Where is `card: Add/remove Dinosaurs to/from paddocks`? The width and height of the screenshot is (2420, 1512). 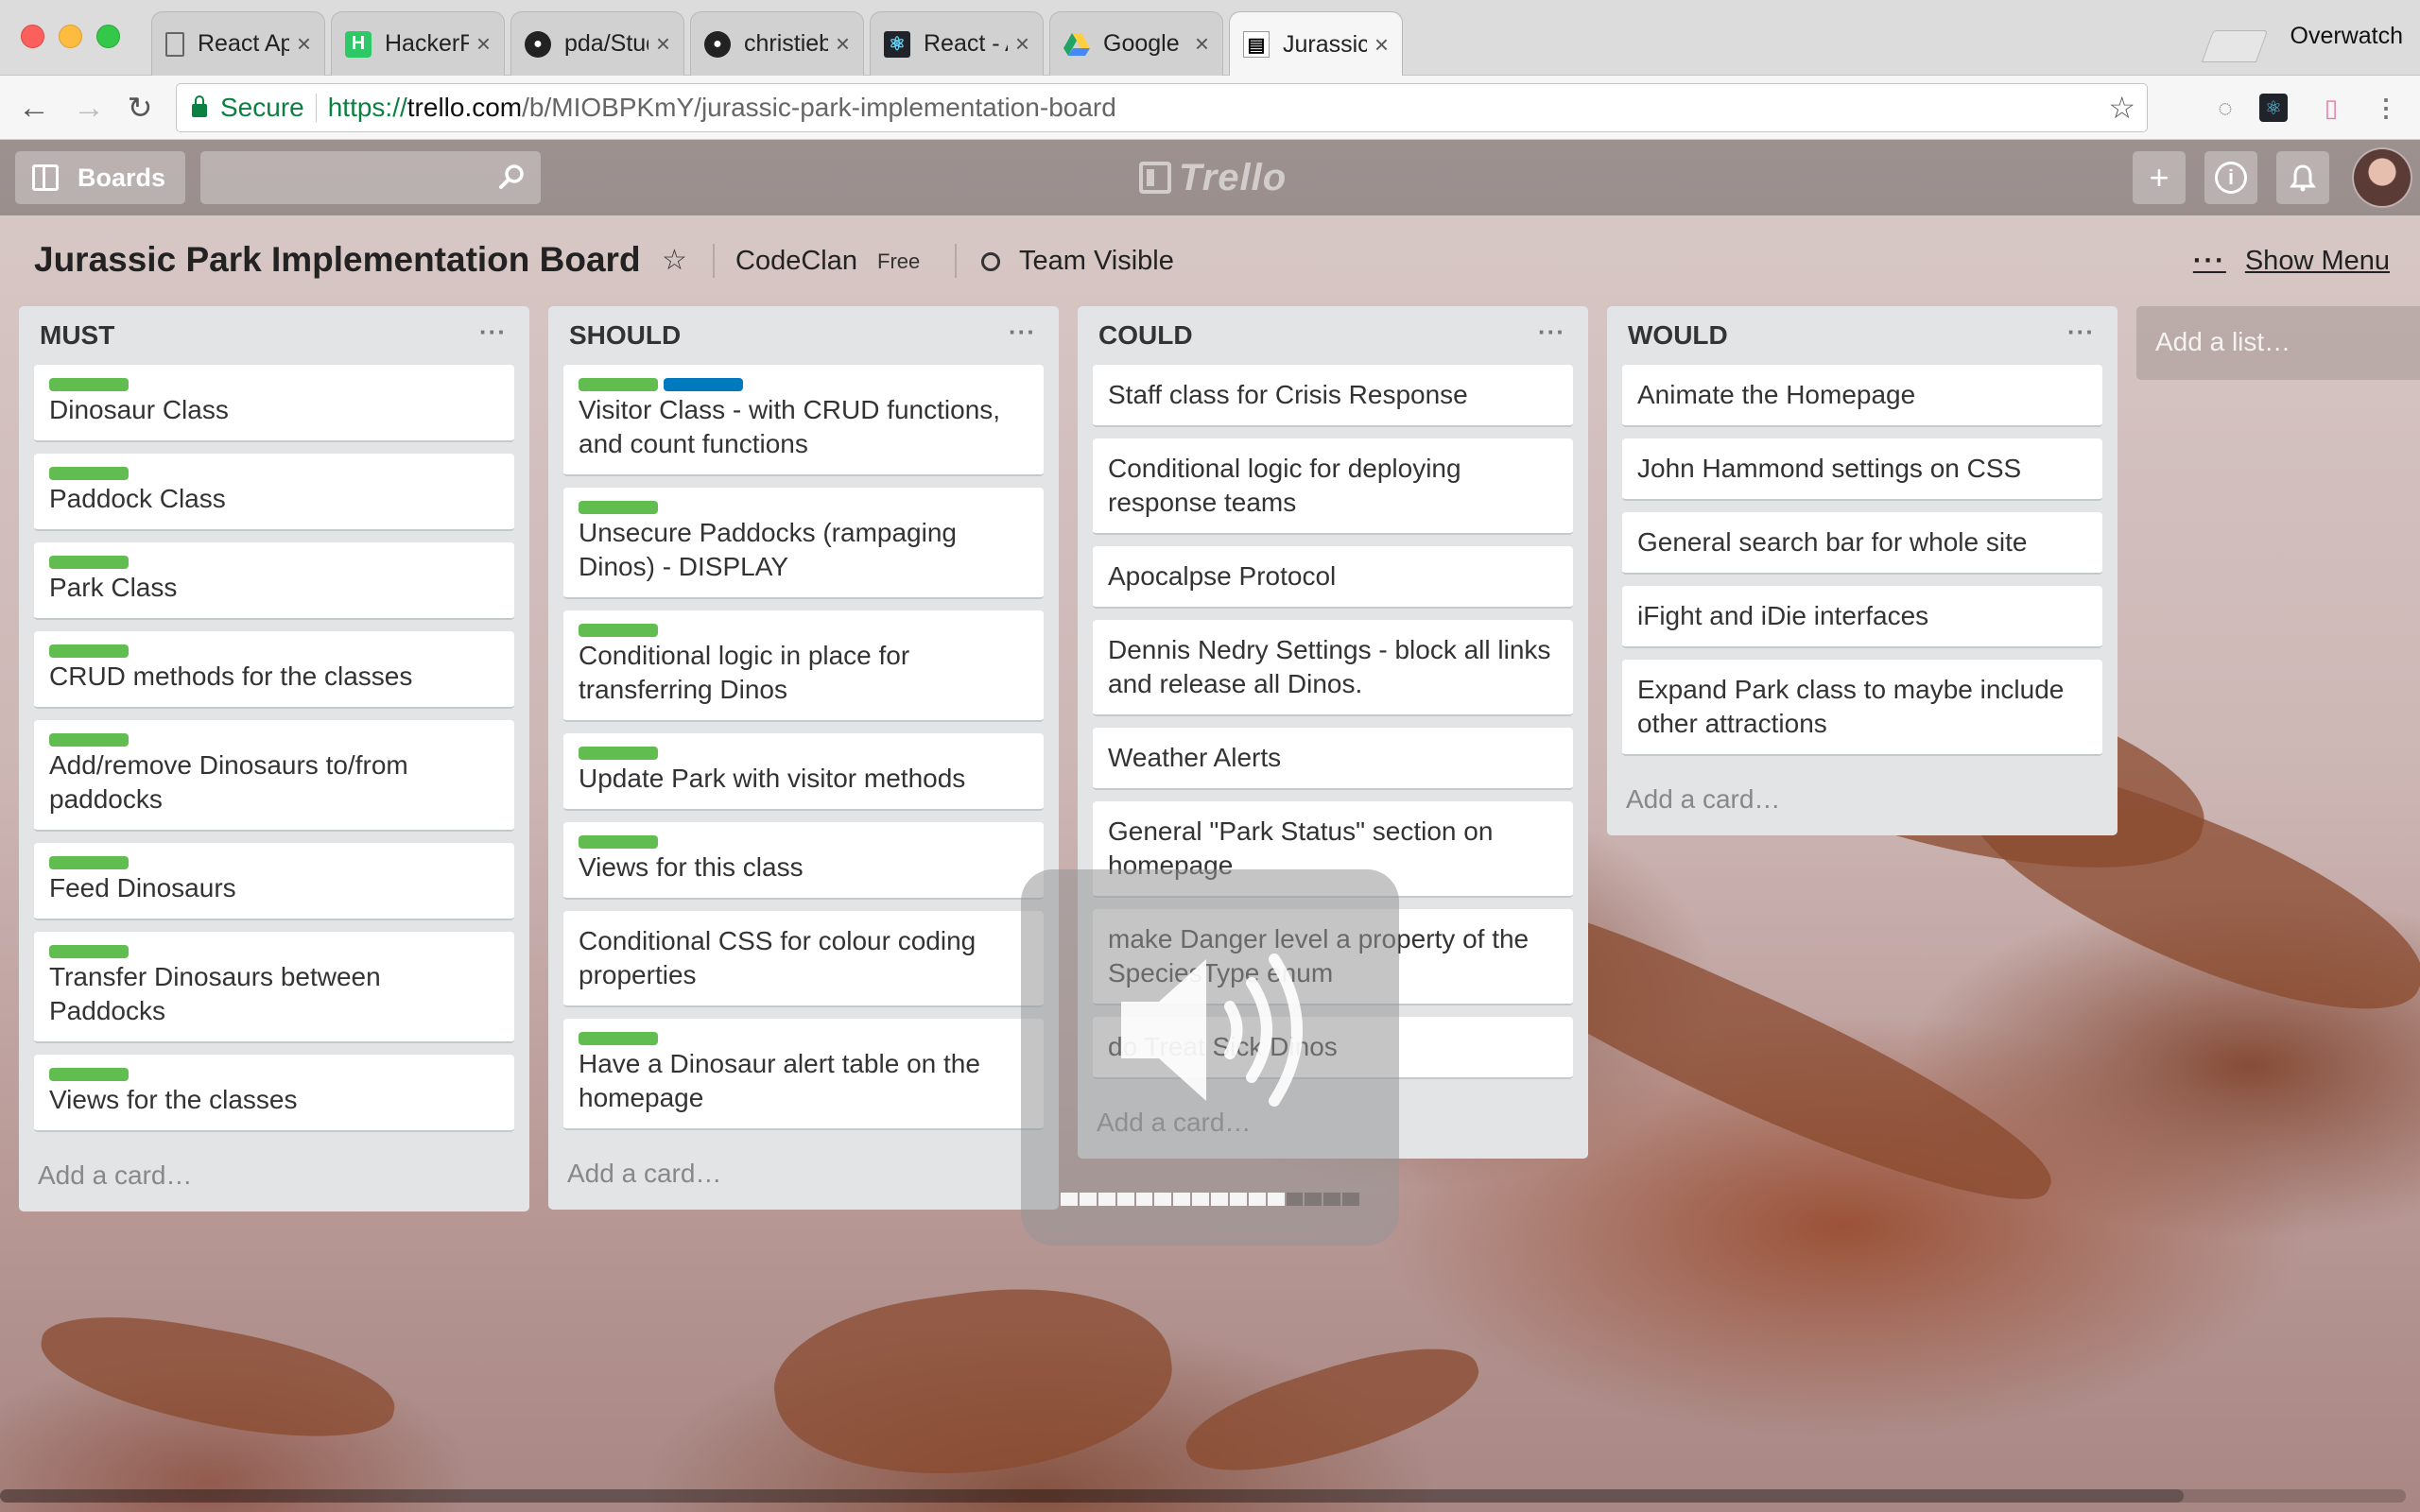 card: Add/remove Dinosaurs to/from paddocks is located at coordinates (274, 776).